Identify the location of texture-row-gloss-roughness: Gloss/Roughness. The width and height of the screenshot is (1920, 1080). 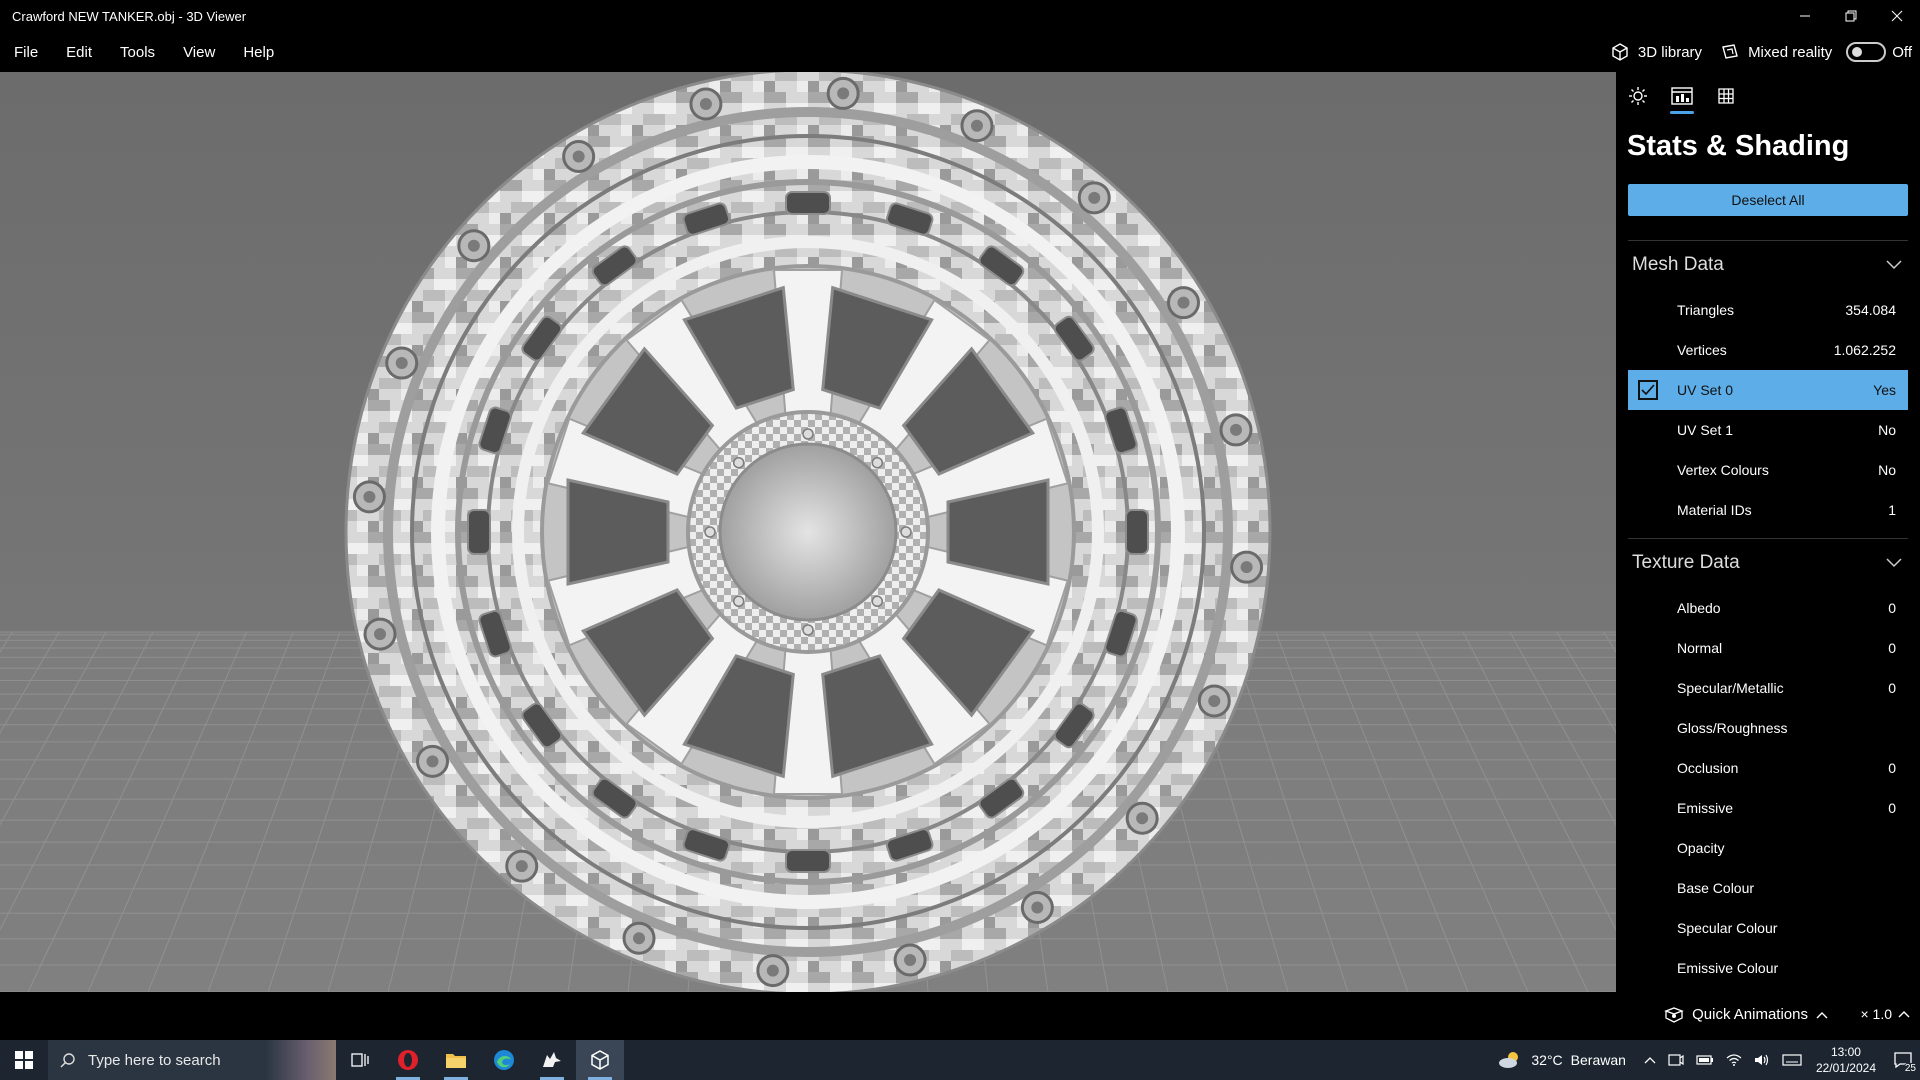
(1768, 728).